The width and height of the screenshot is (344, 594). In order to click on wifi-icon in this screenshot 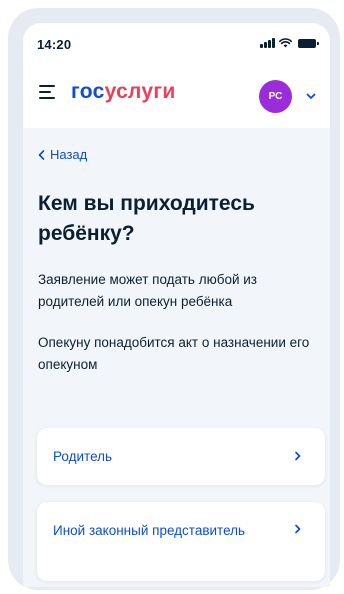, I will do `click(285, 43)`.